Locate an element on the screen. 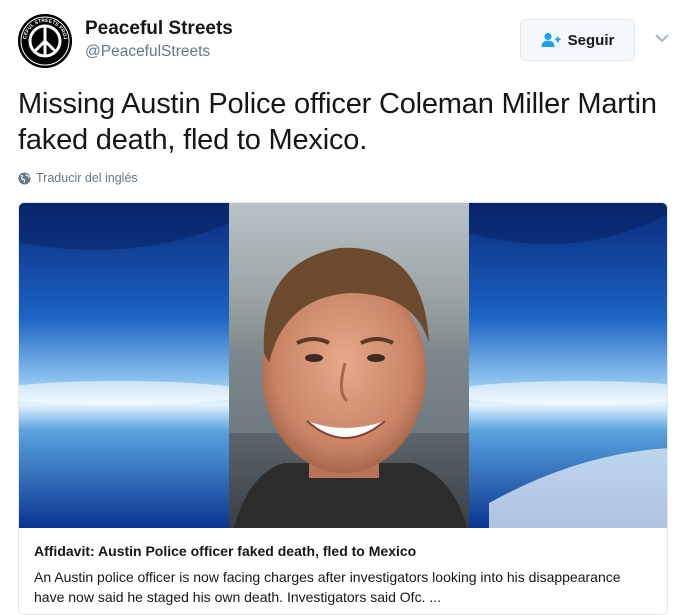 The height and width of the screenshot is (615, 700). translate-label: Traducir del inglés is located at coordinates (87, 178).